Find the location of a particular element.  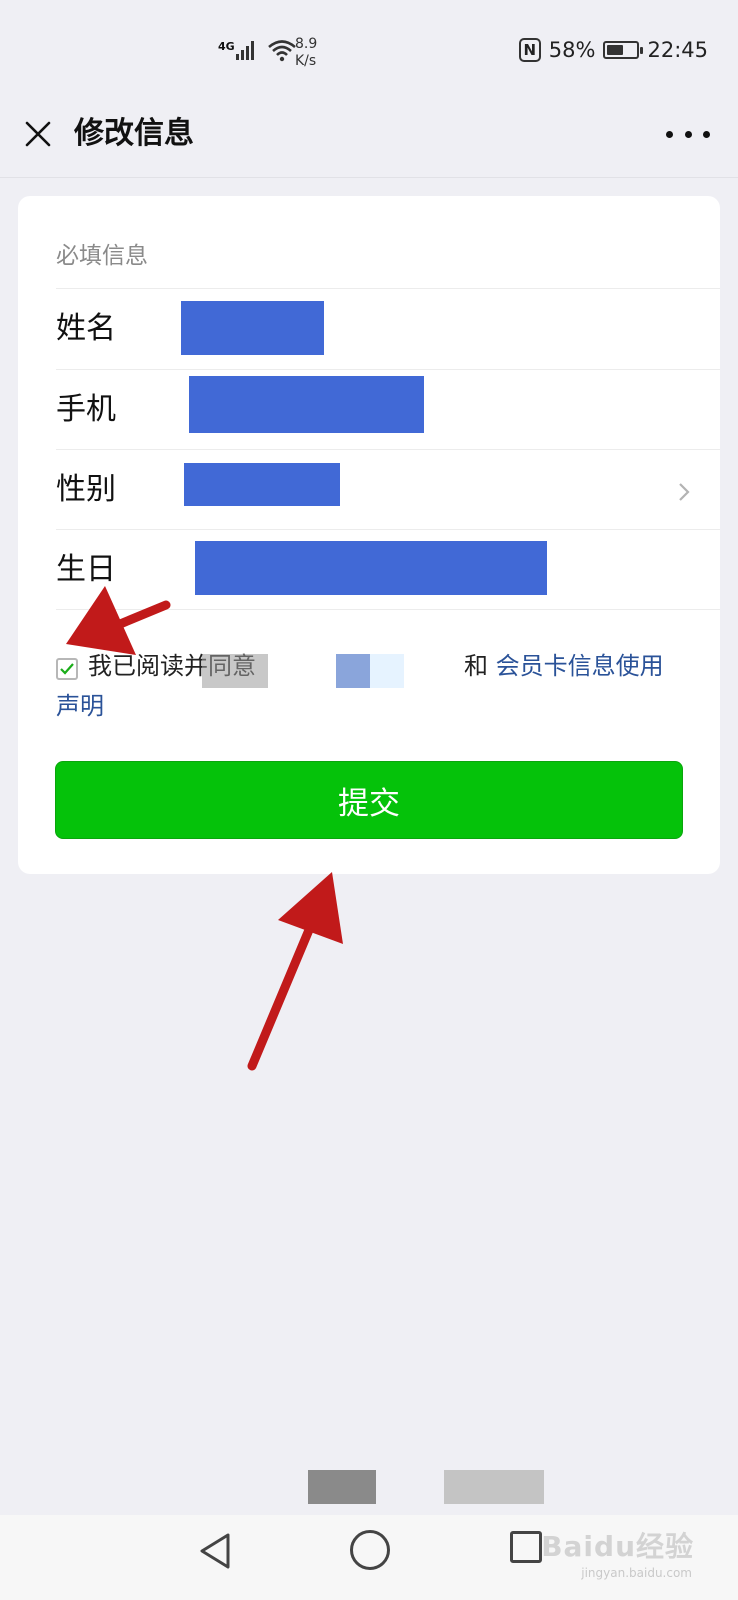

close-button is located at coordinates (38, 134).